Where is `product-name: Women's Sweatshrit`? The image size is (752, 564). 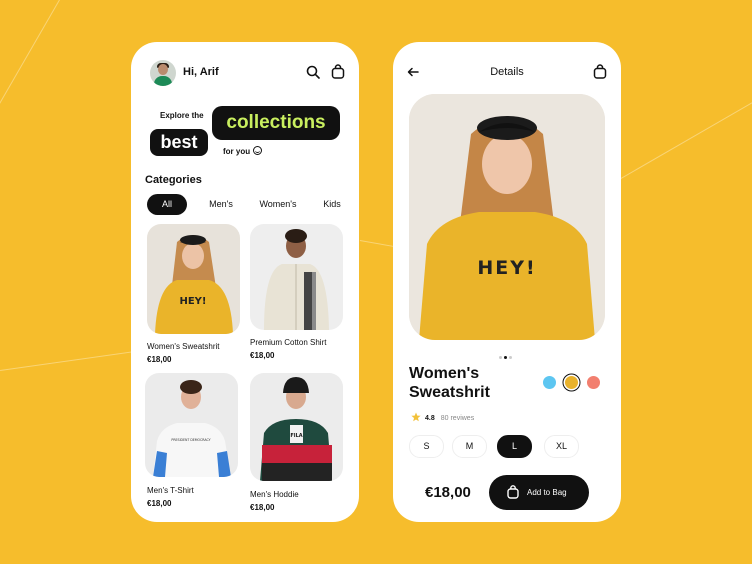
product-name: Women's Sweatshrit is located at coordinates (183, 346).